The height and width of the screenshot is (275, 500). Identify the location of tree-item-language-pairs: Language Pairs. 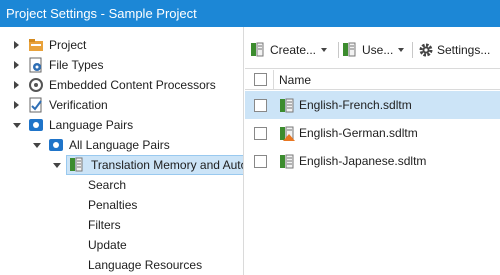
(72, 125).